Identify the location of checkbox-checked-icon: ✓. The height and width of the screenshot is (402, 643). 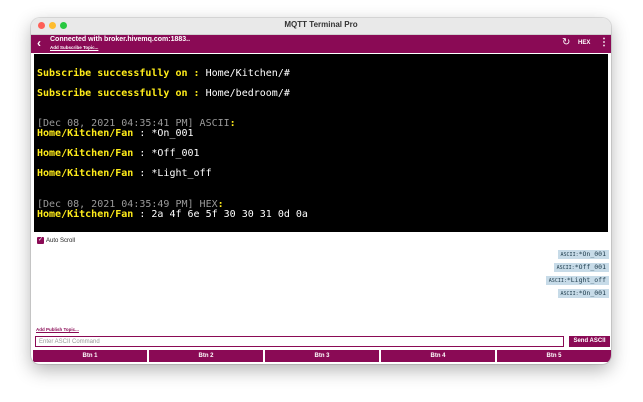
(40, 240).